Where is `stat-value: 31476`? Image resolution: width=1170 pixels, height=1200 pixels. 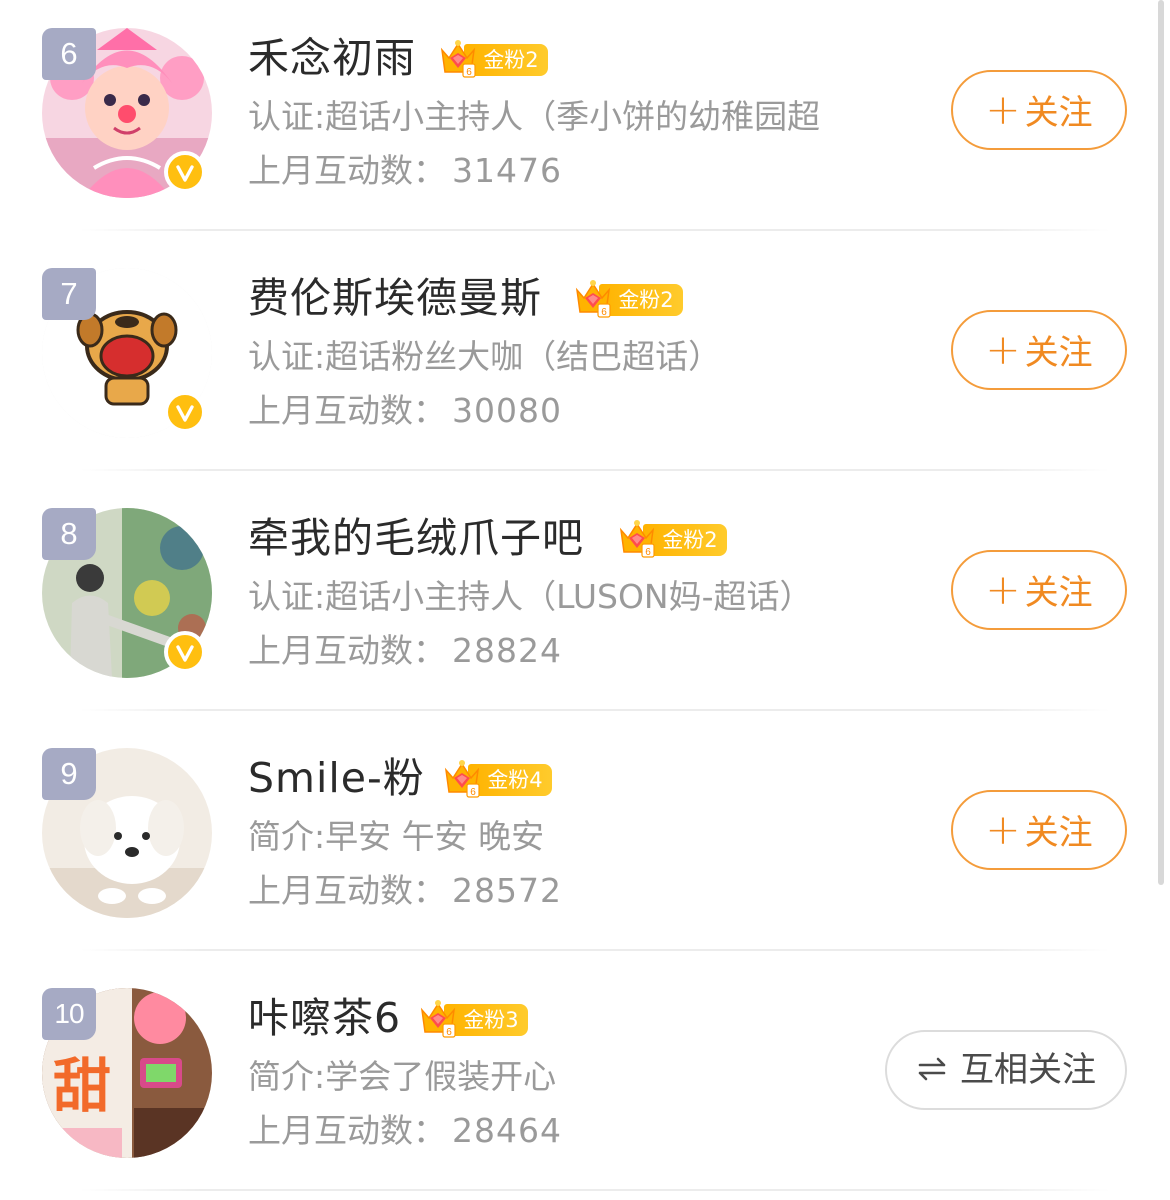 stat-value: 31476 is located at coordinates (507, 170).